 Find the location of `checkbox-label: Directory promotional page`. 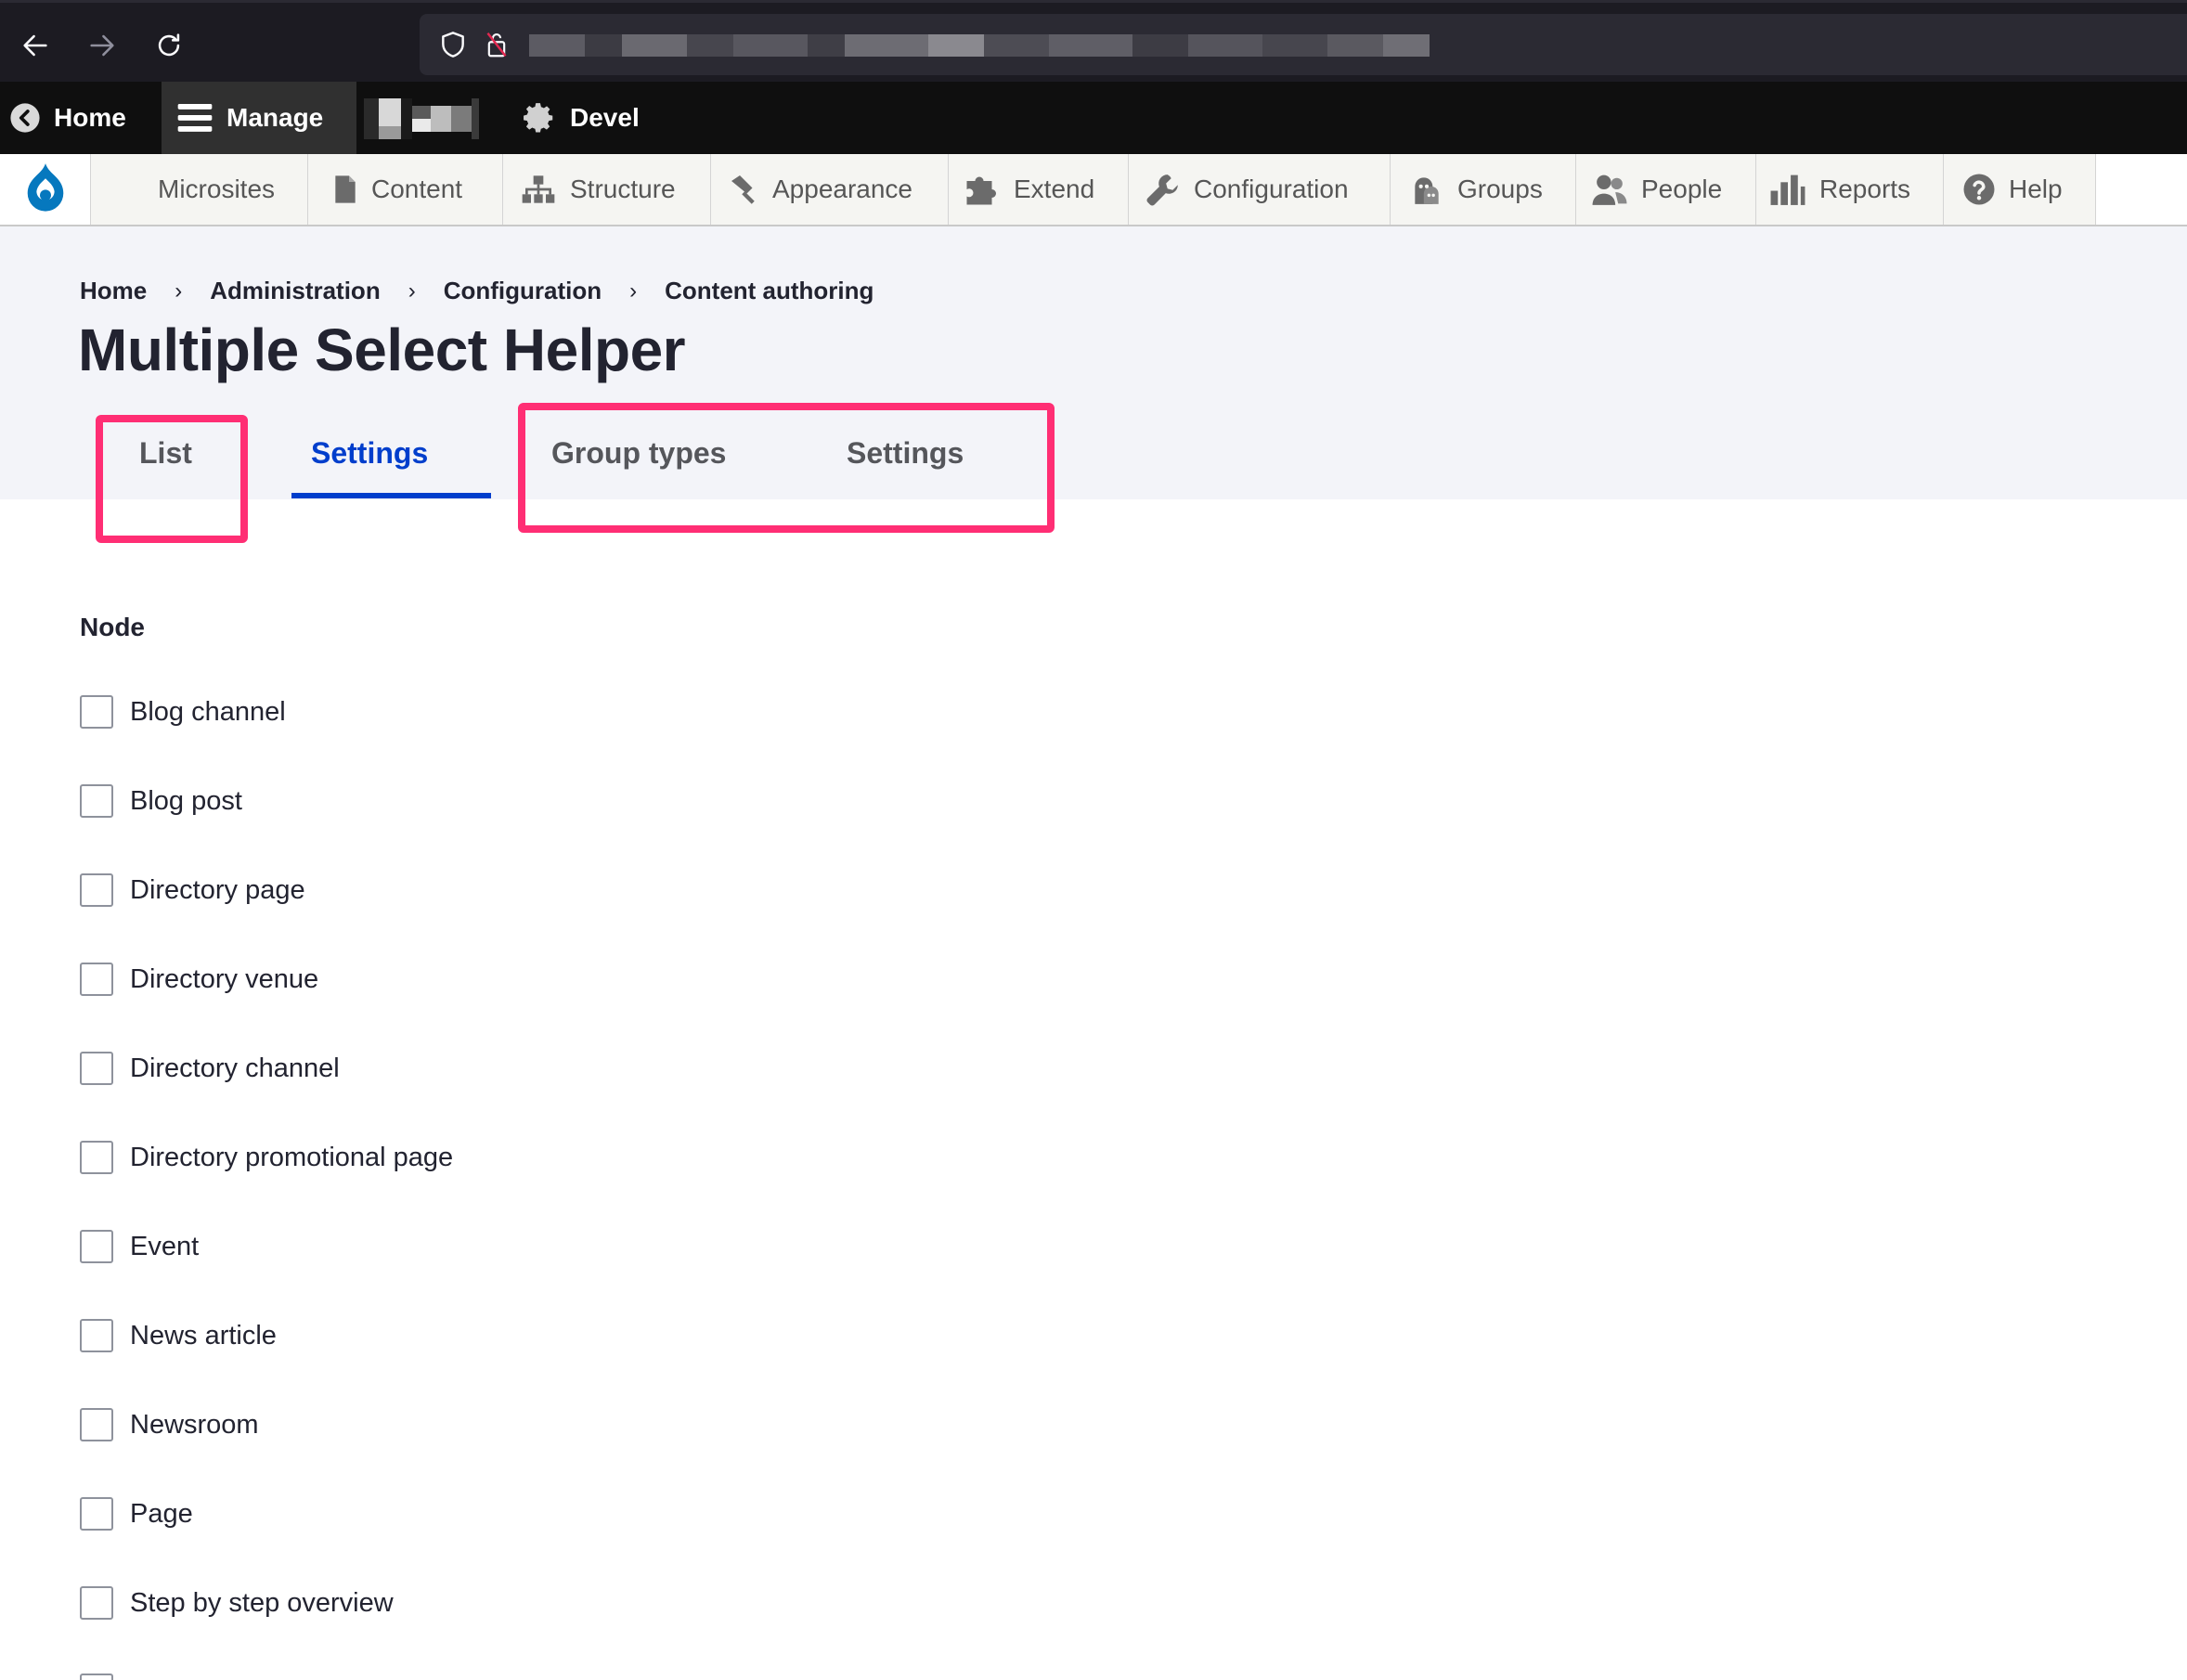

checkbox-label: Directory promotional page is located at coordinates (291, 1158).